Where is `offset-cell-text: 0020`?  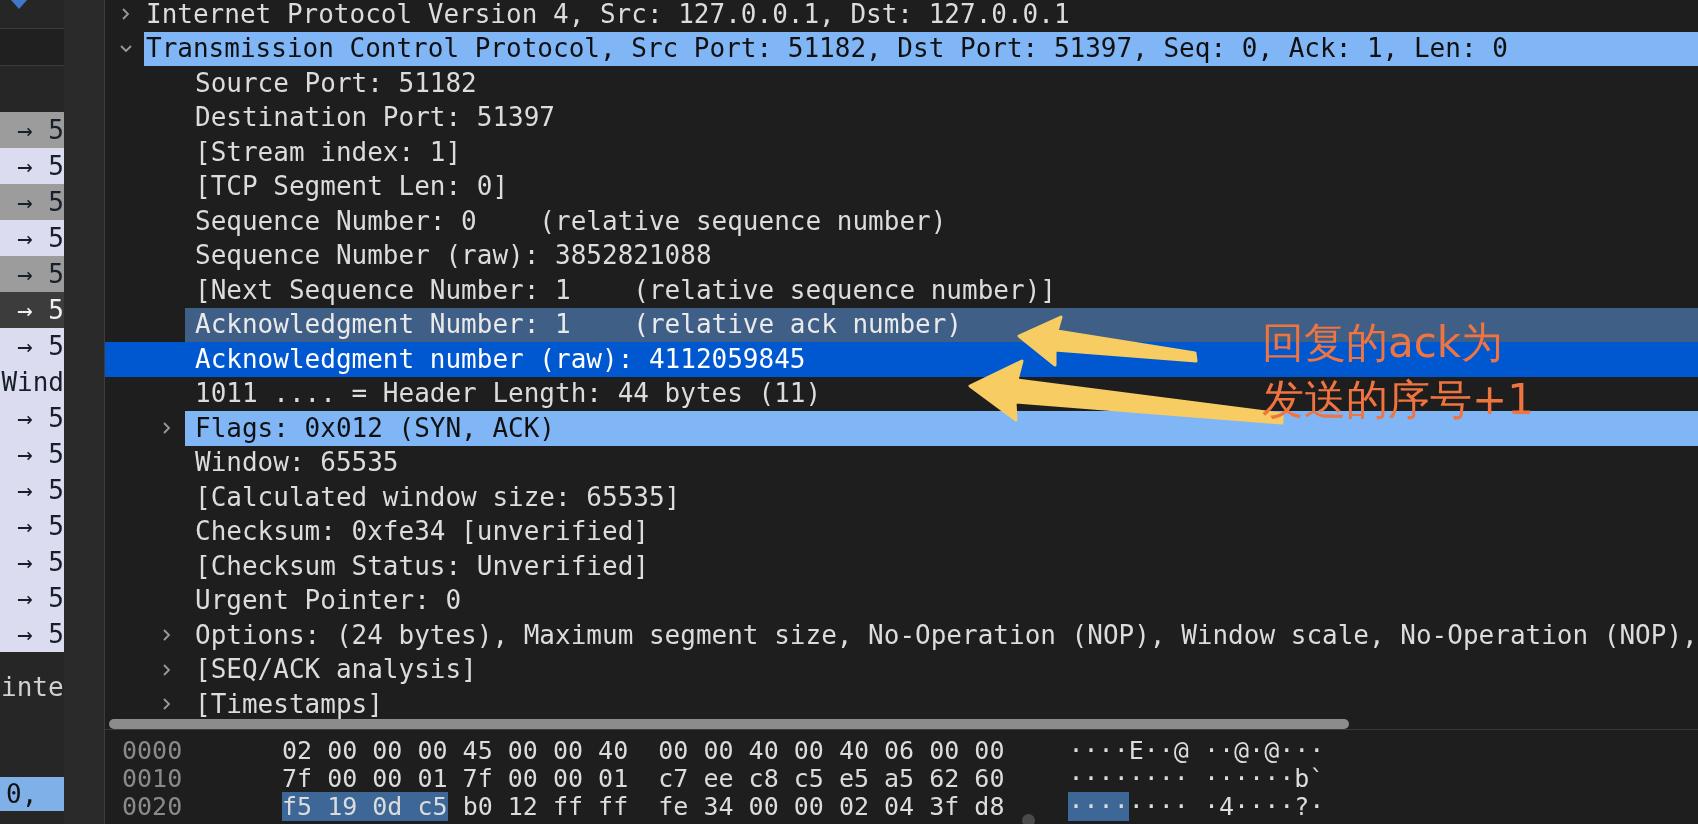
offset-cell-text: 0020 is located at coordinates (153, 806).